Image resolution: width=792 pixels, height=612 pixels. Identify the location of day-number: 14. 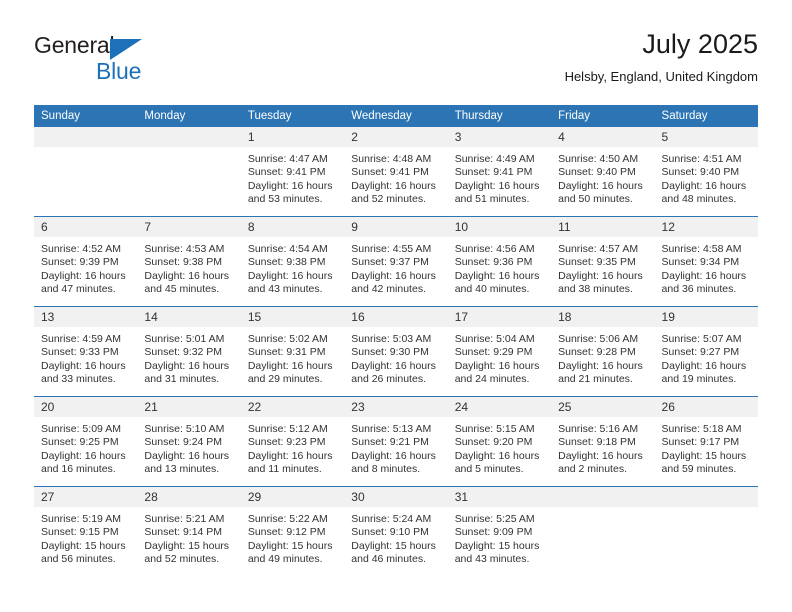
(189, 317).